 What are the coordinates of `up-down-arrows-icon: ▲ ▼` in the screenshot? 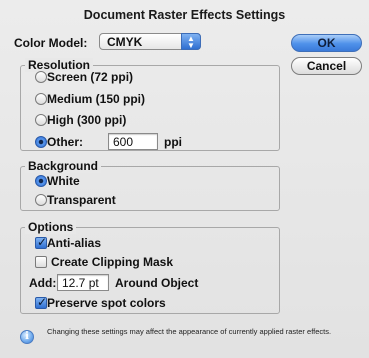 It's located at (191, 41).